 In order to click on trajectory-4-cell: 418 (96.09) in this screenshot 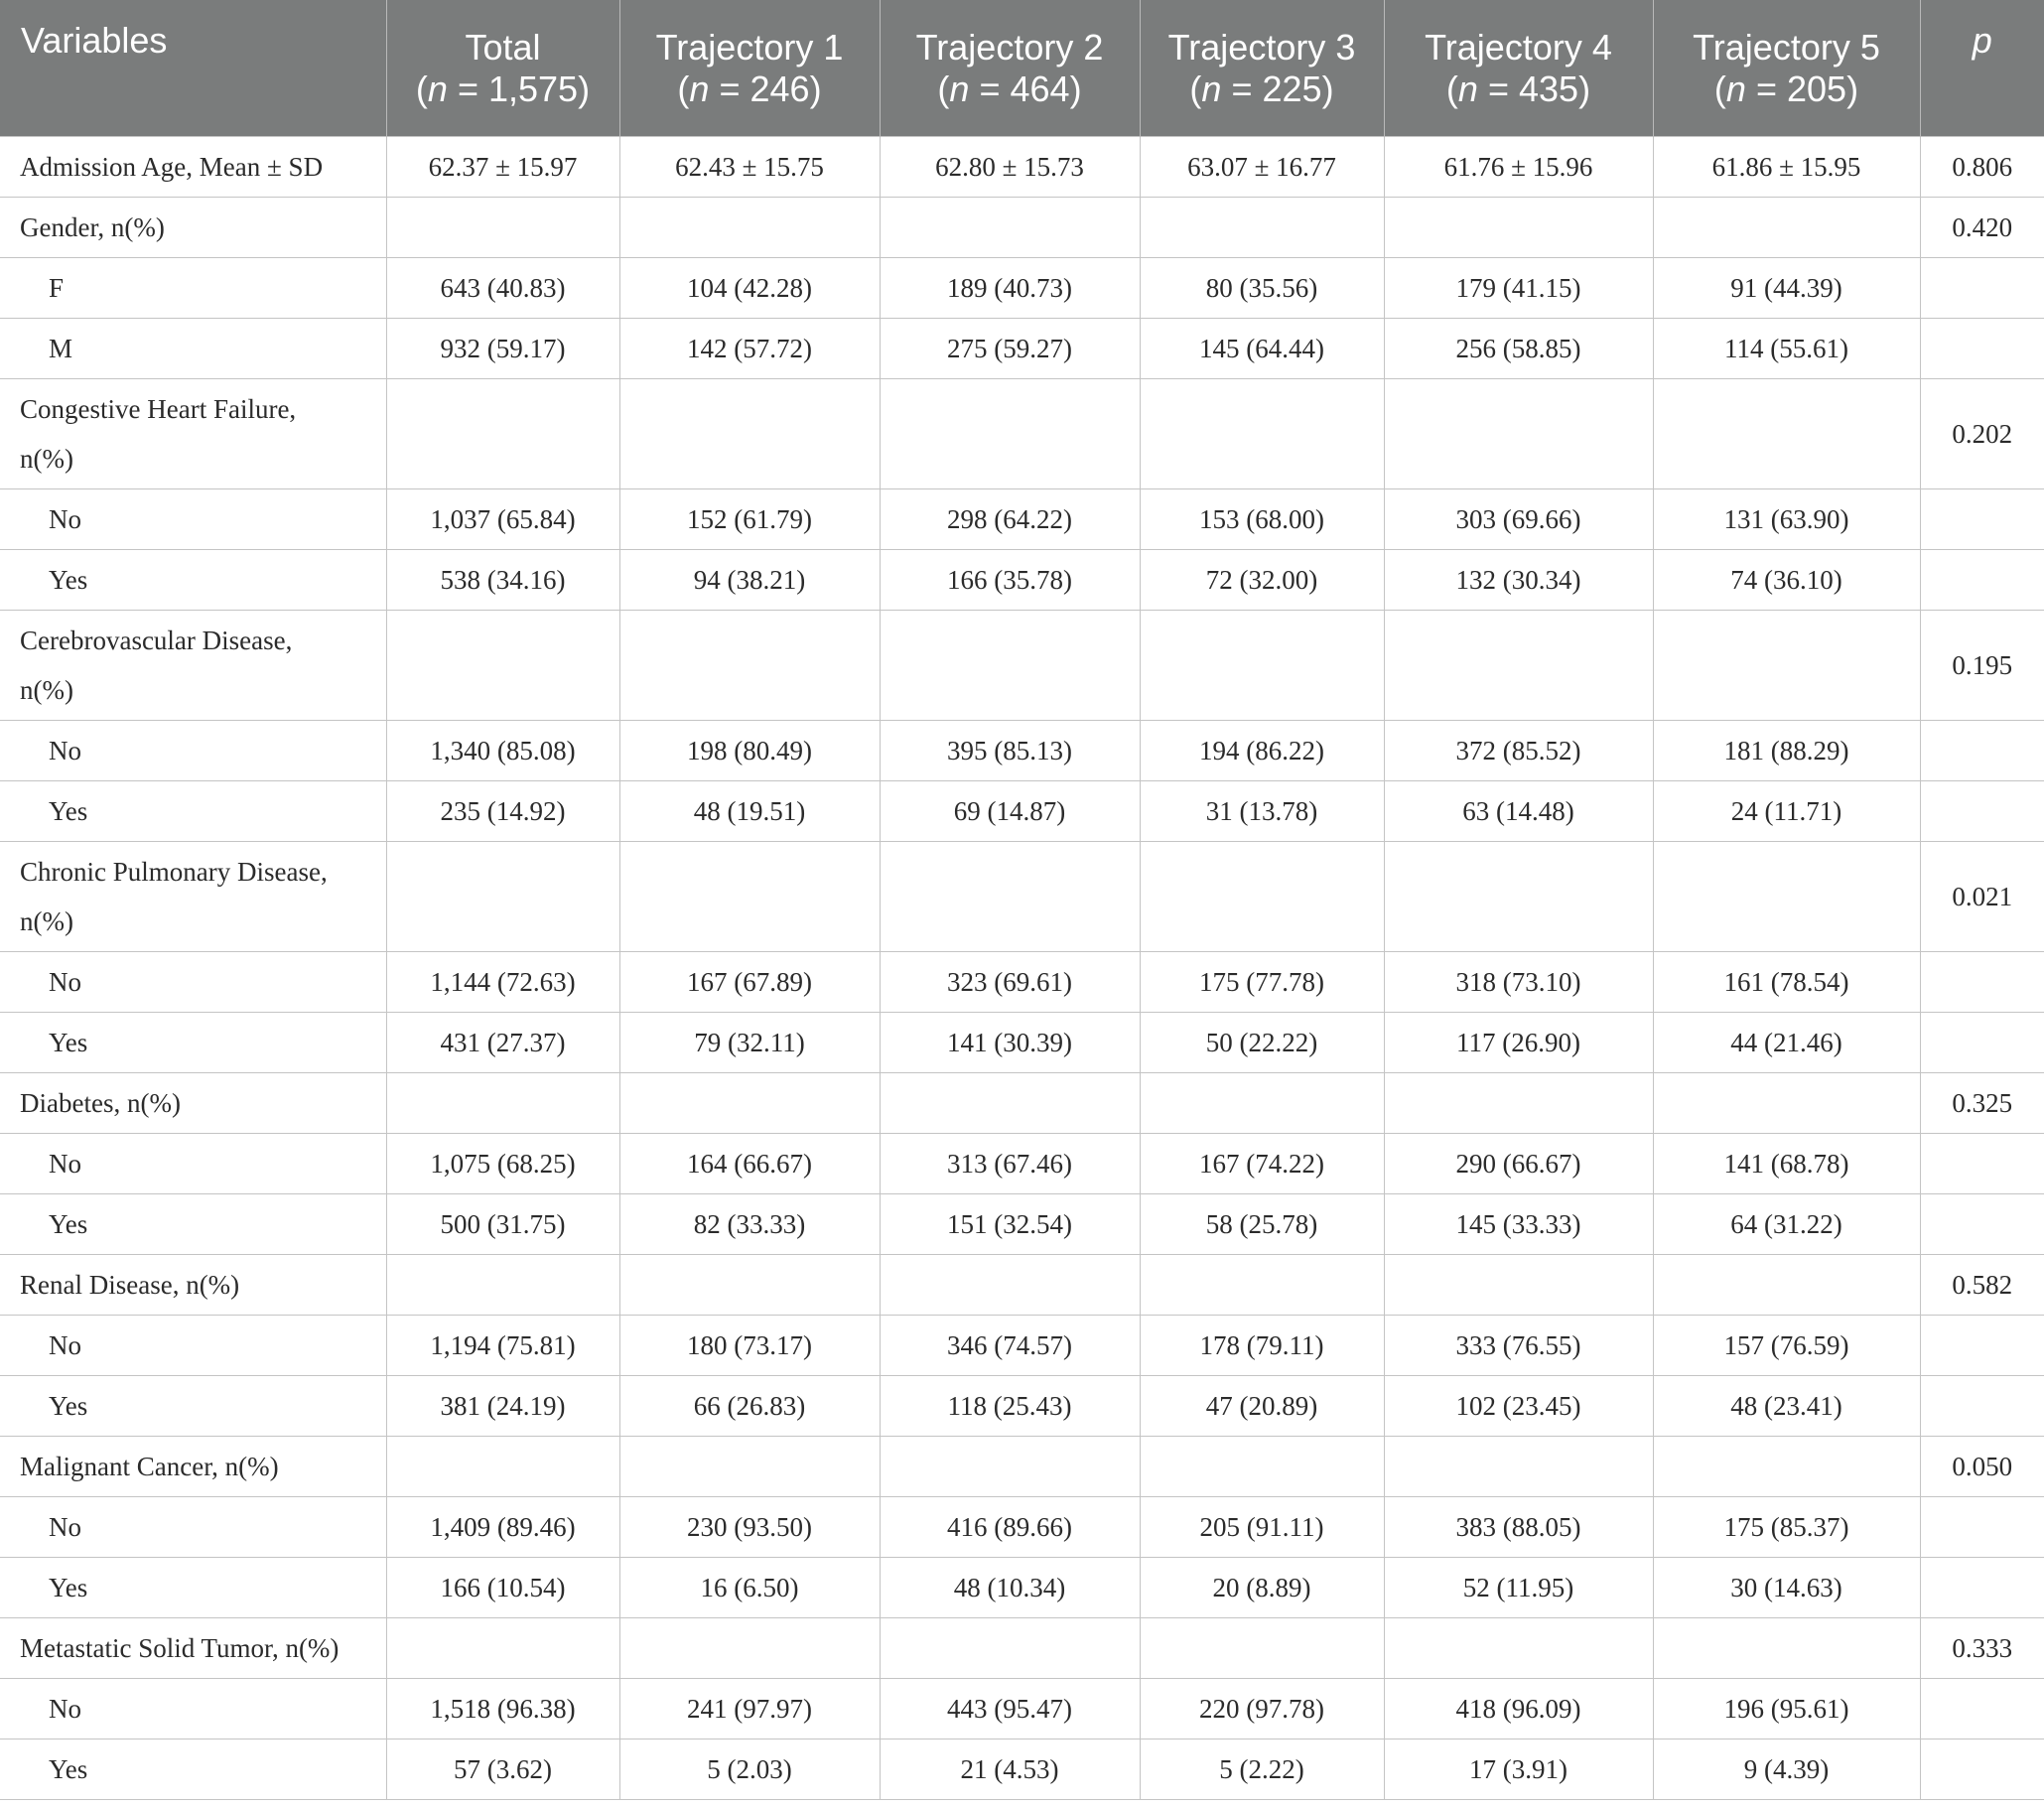, I will do `click(1518, 1709)`.